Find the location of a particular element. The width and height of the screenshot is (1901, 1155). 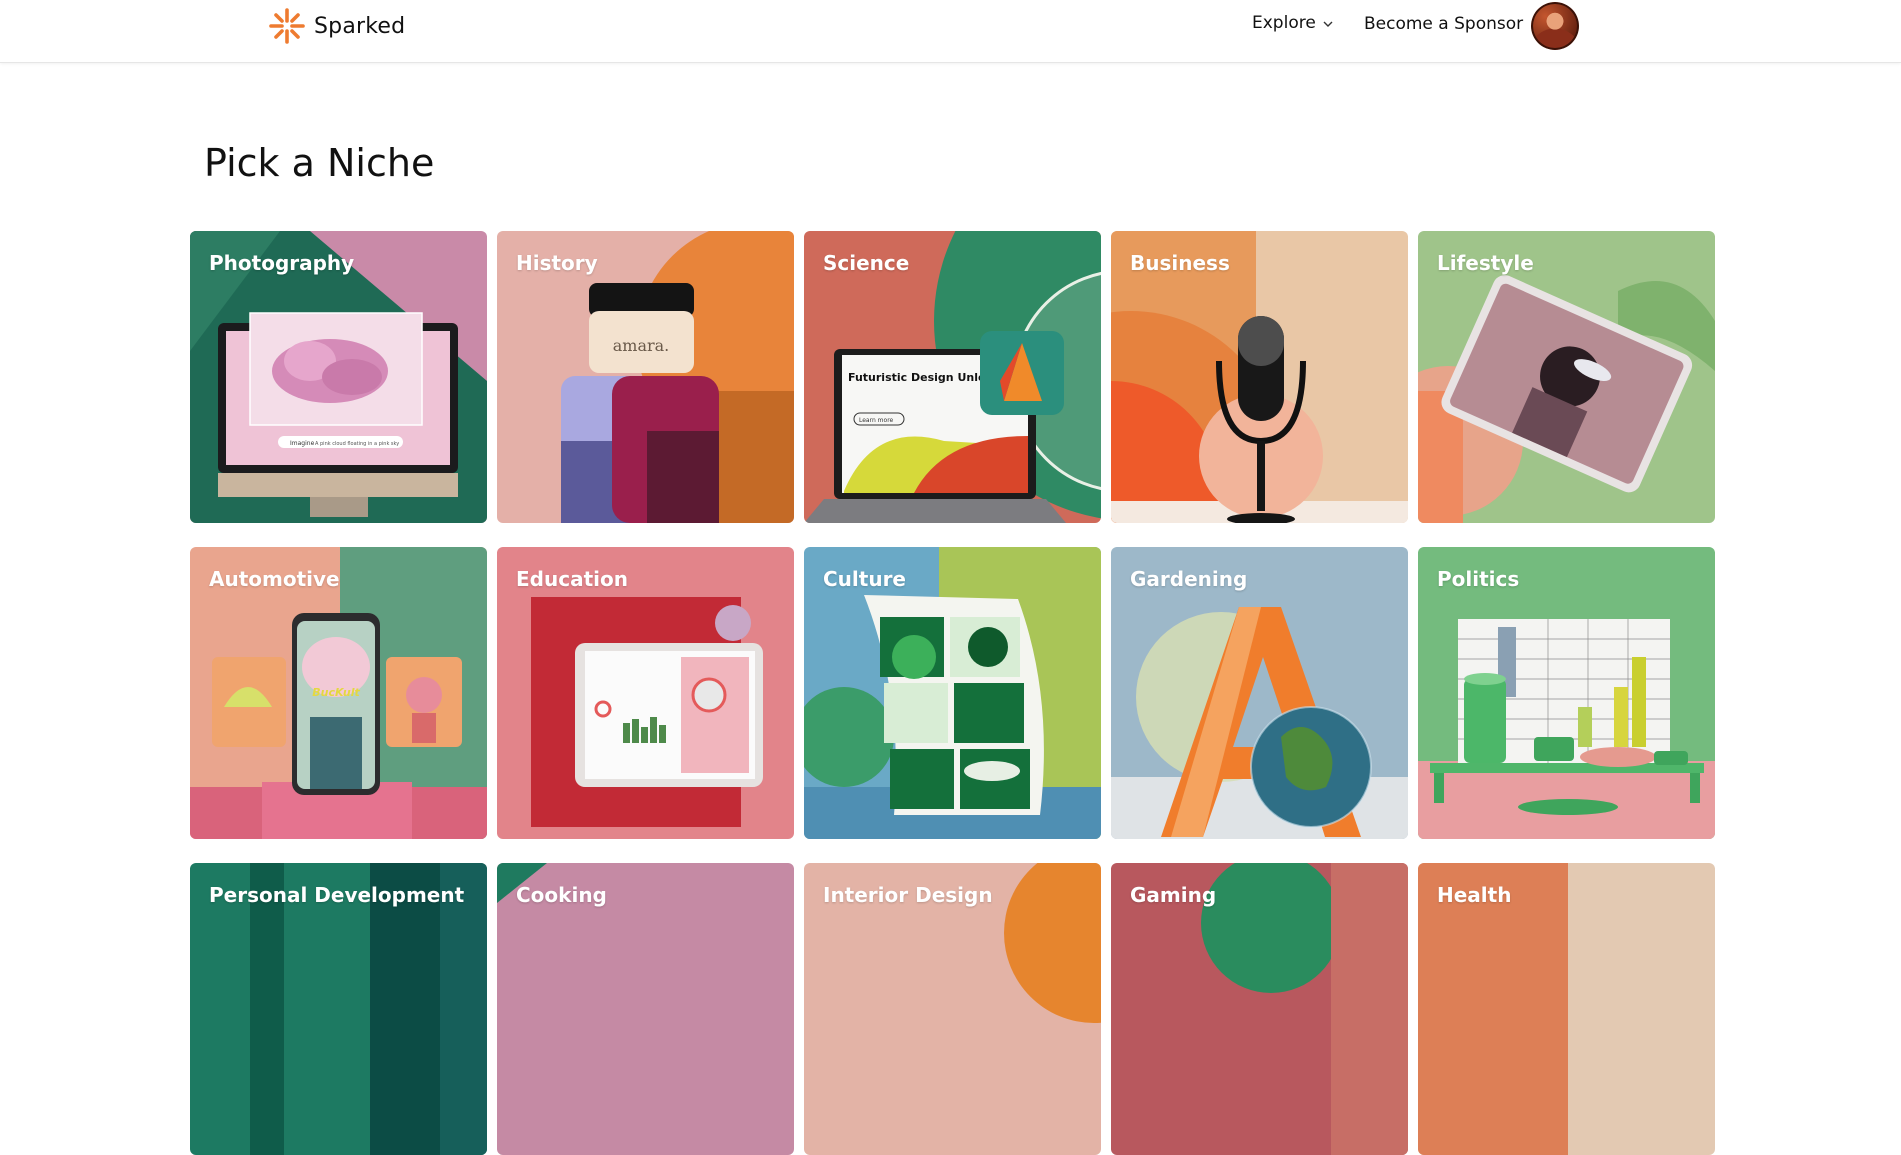

niche-card-history: amara. History is located at coordinates (645, 377).